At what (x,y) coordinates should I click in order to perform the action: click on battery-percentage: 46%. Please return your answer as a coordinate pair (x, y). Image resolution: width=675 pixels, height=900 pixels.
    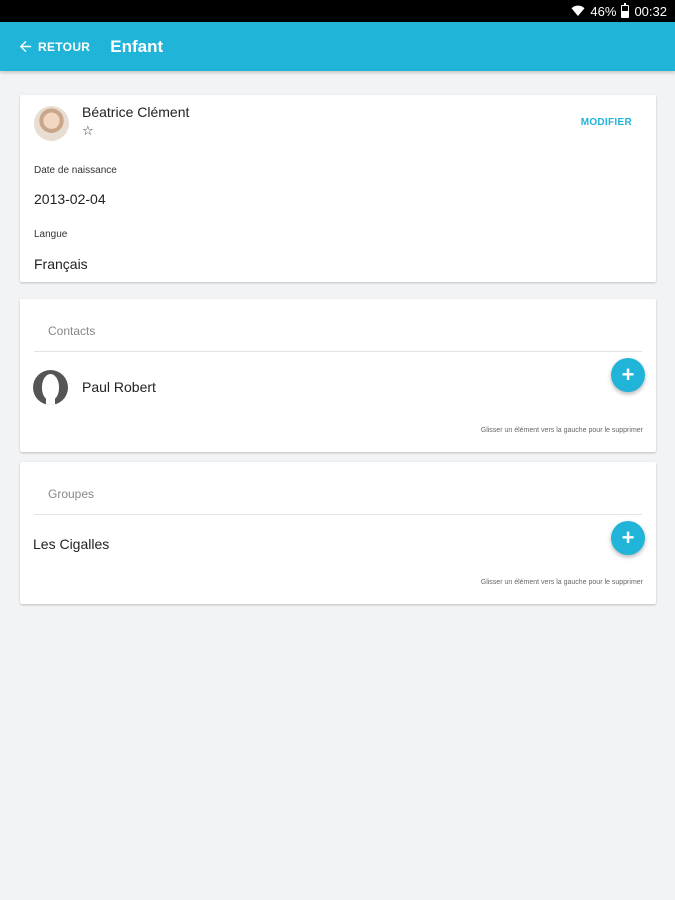
    Looking at the image, I should click on (603, 11).